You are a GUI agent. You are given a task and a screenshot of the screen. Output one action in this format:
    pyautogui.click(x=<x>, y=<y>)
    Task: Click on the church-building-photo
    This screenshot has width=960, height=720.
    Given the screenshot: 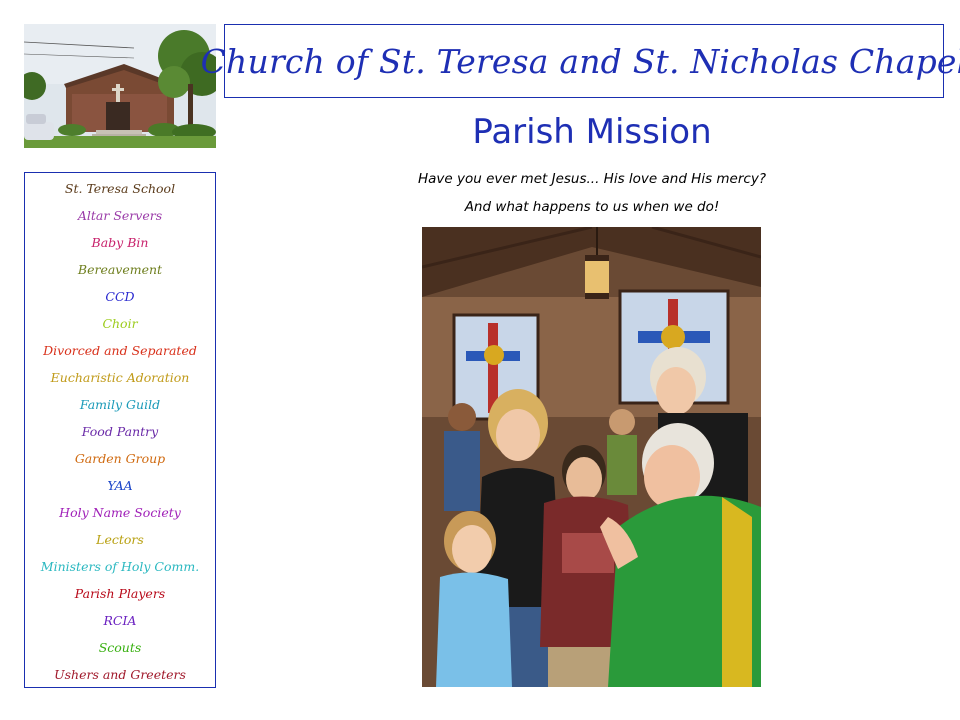 What is the action you would take?
    pyautogui.click(x=120, y=86)
    